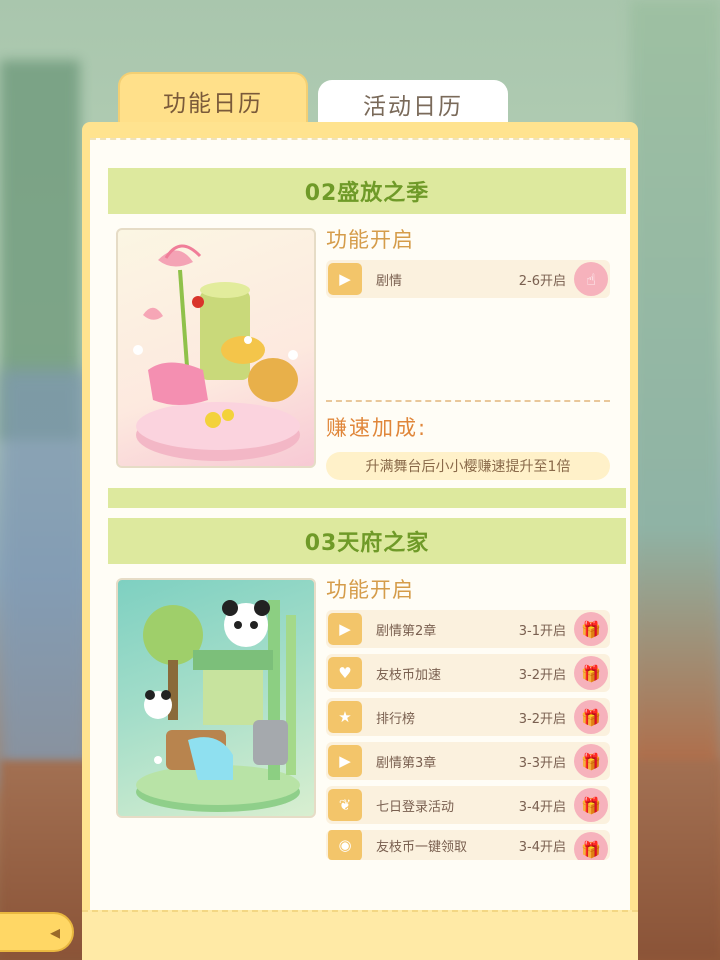 The width and height of the screenshot is (720, 960). I want to click on panel-footer, so click(360, 935).